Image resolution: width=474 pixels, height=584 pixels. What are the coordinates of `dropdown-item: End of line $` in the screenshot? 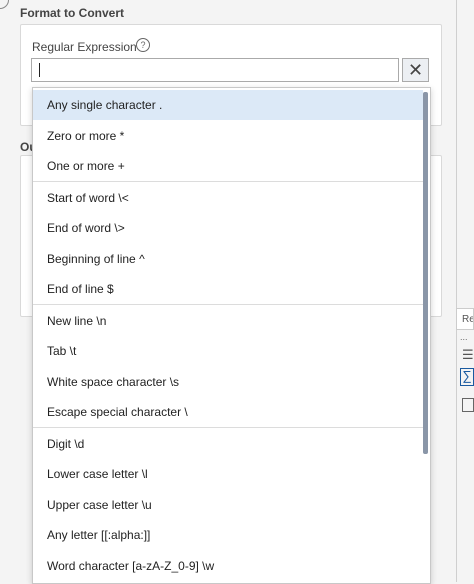 It's located at (228, 289).